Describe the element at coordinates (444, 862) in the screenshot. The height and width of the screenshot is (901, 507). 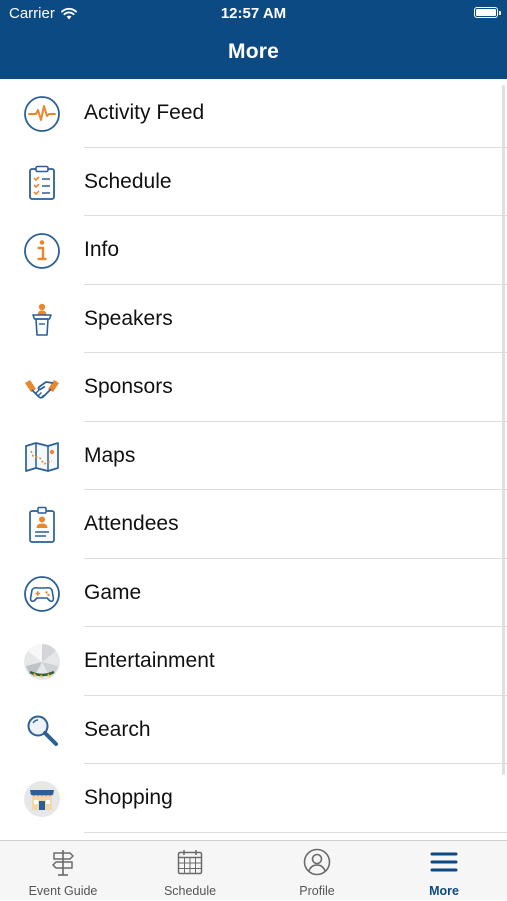
I see `hamburger-menu-icon` at that location.